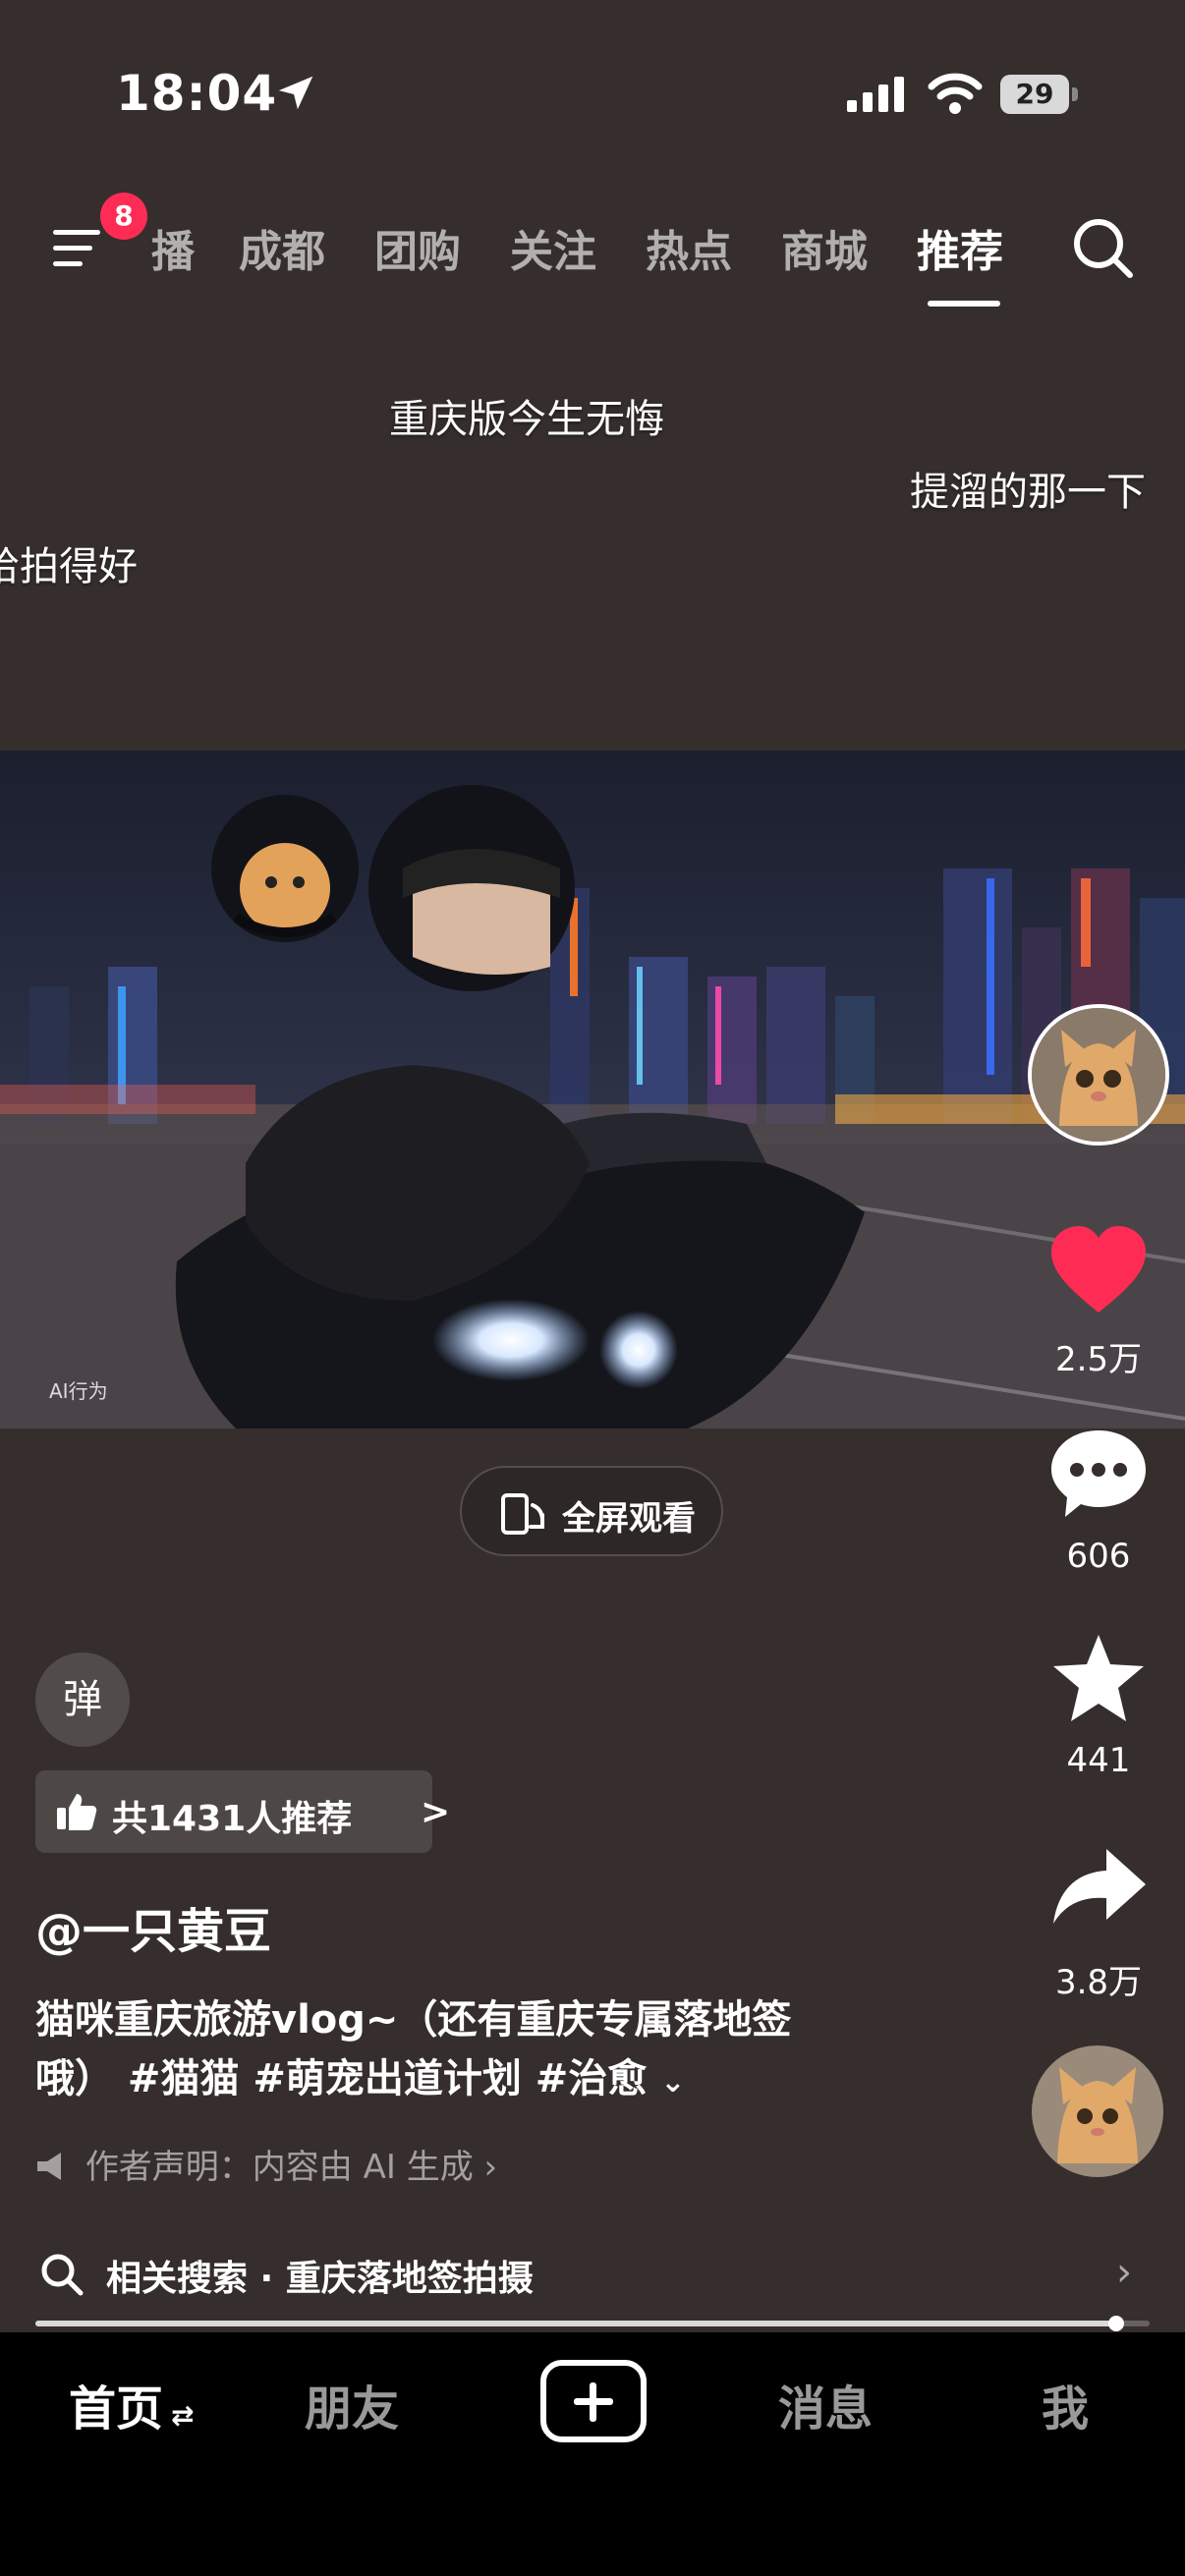  I want to click on tab-recommend: 推荐, so click(960, 247).